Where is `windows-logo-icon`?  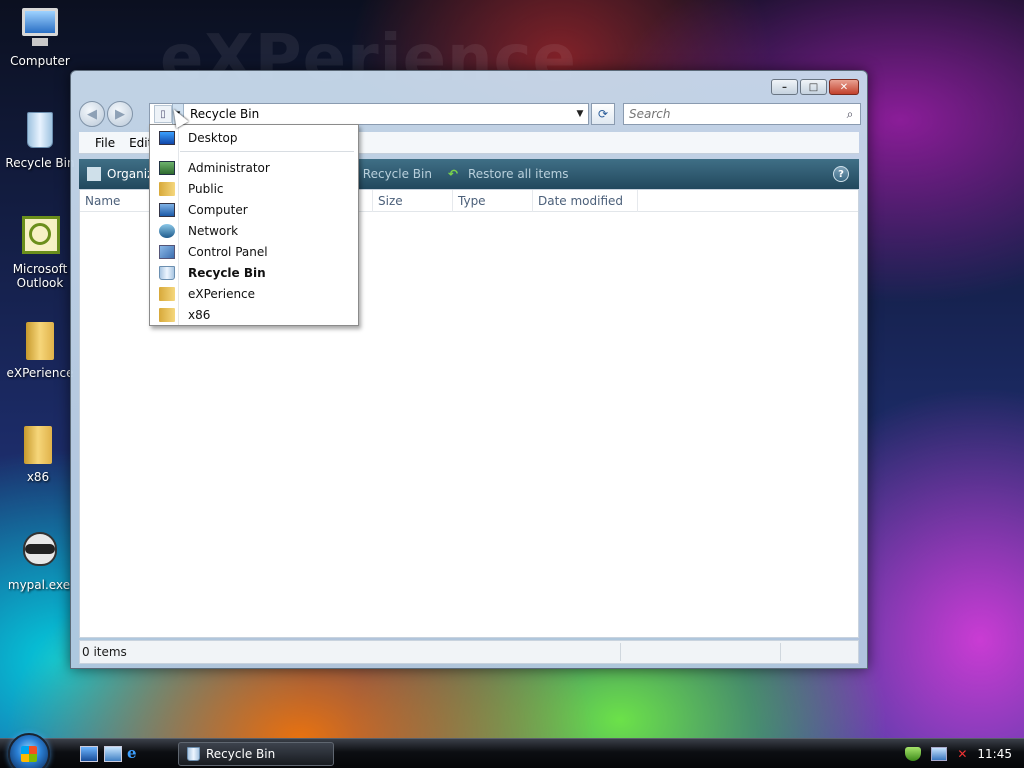
windows-logo-icon is located at coordinates (29, 754).